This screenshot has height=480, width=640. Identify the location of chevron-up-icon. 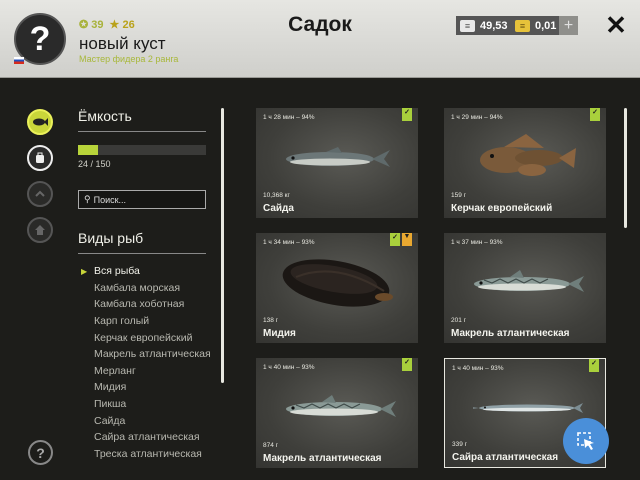
(40, 193).